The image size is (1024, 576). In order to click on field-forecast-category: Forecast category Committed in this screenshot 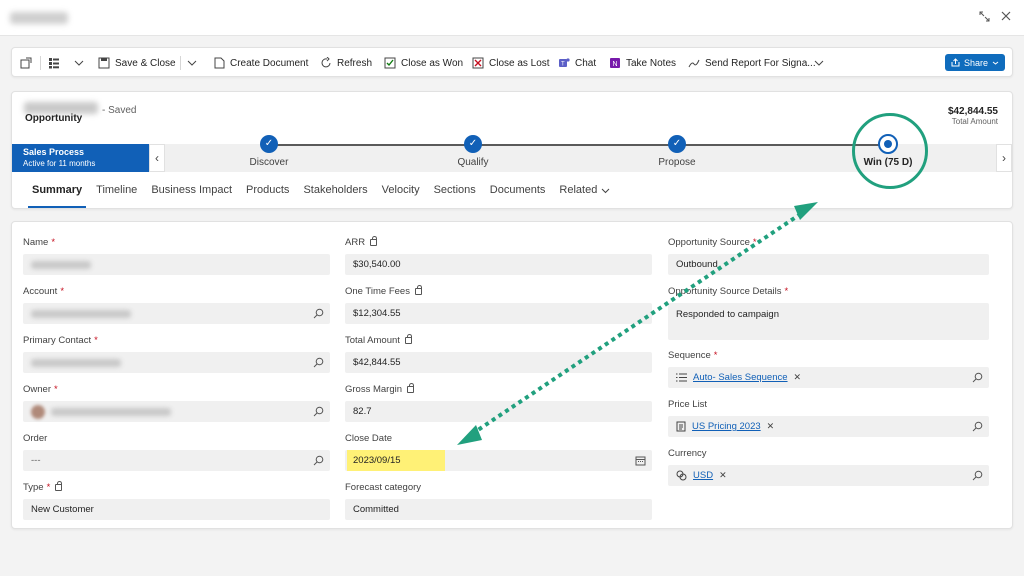, I will do `click(498, 500)`.